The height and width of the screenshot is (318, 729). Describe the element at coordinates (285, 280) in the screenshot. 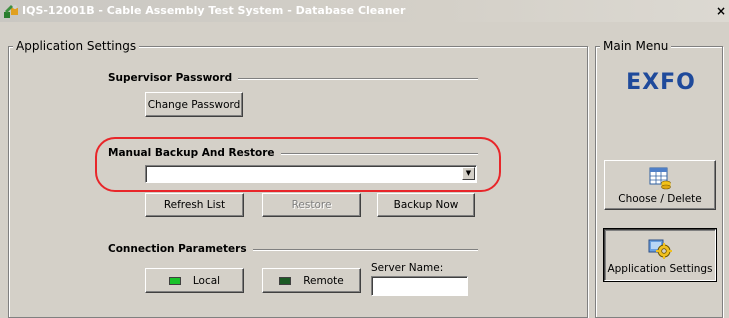

I see `remote-led-icon` at that location.